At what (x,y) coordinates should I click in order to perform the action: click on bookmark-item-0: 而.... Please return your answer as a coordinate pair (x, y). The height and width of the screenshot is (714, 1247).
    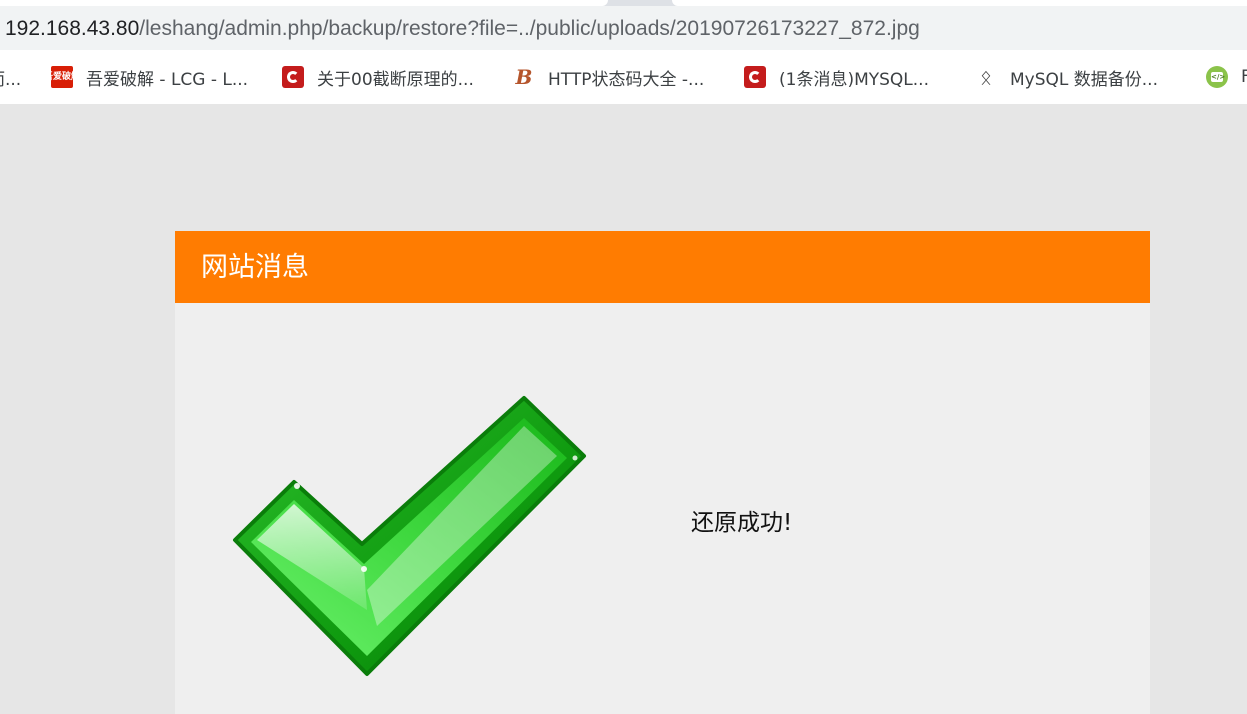
    Looking at the image, I should click on (11, 77).